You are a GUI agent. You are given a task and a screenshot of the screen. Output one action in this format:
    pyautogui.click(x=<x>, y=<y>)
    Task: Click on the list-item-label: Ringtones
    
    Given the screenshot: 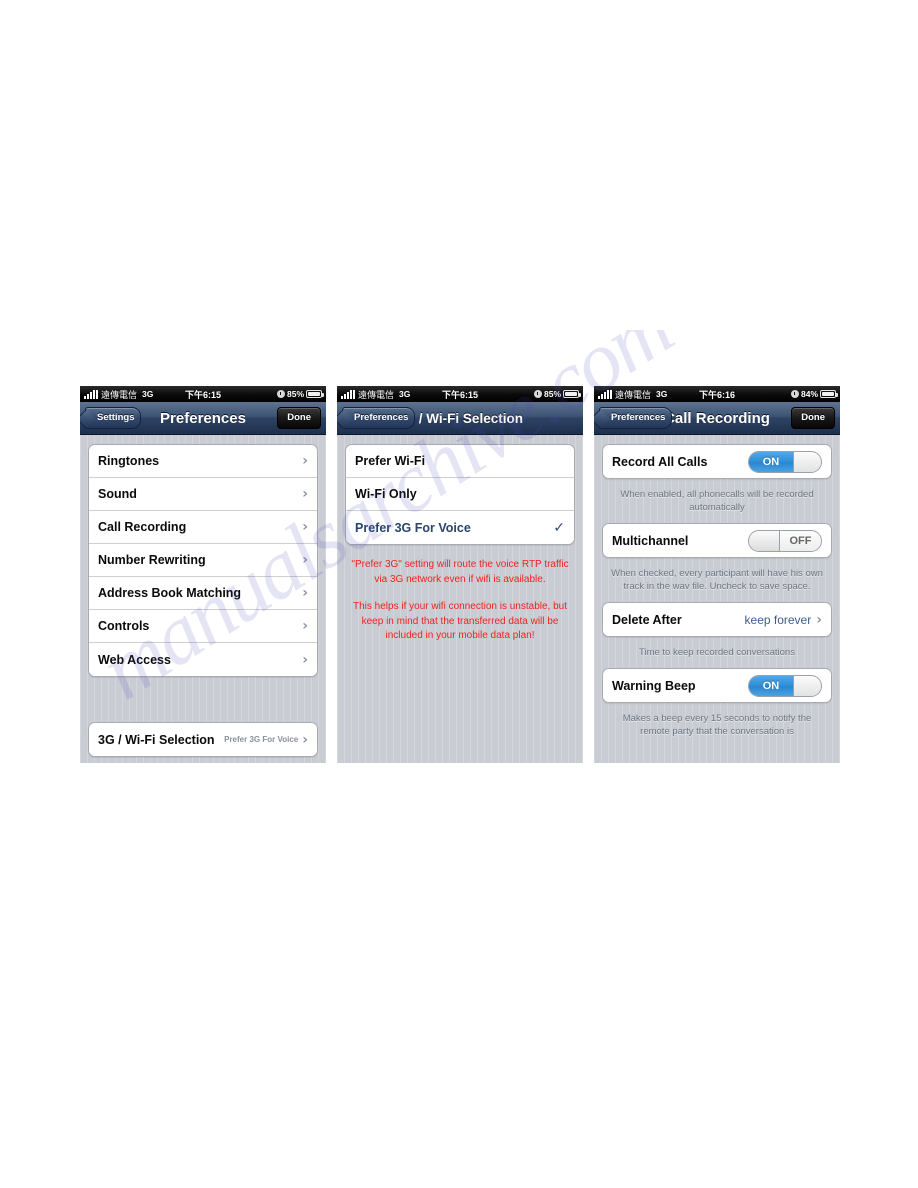 What is the action you would take?
    pyautogui.click(x=129, y=461)
    